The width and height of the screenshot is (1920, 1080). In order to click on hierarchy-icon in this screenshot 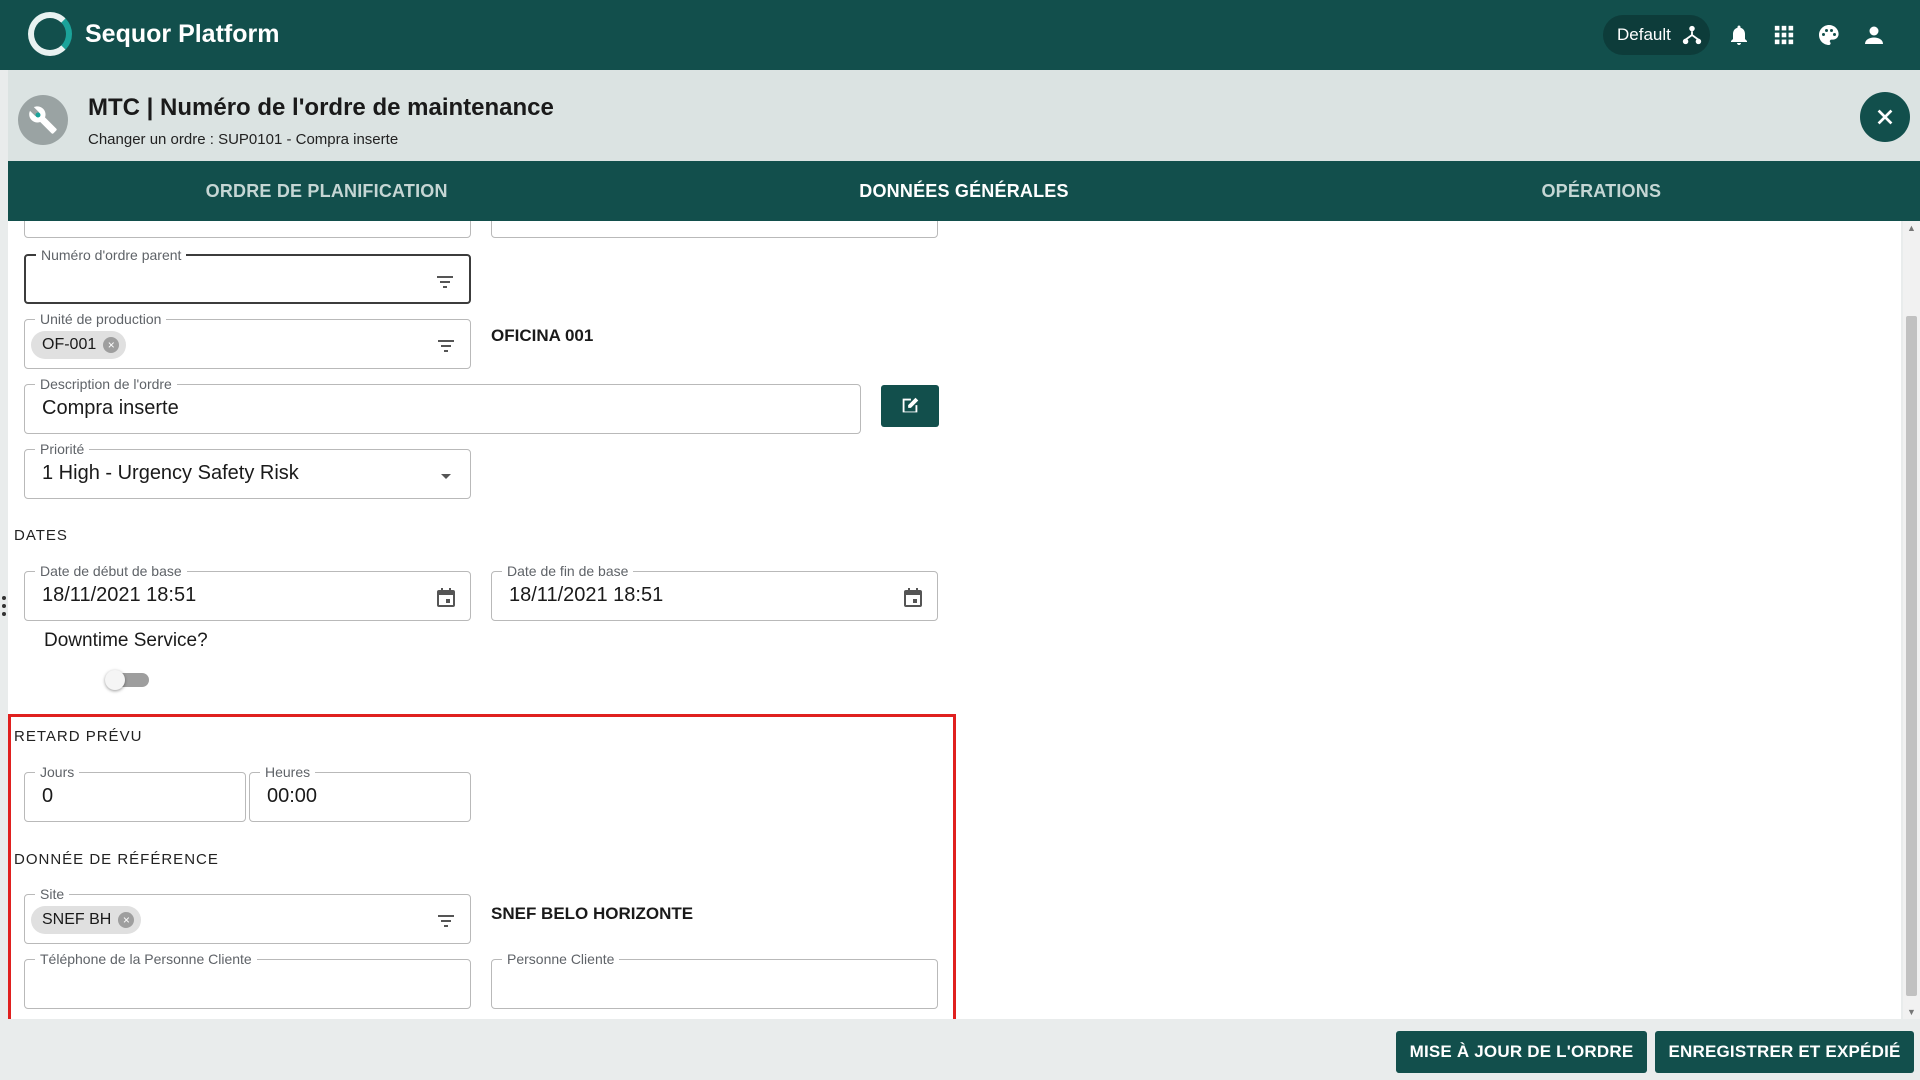, I will do `click(1692, 35)`.